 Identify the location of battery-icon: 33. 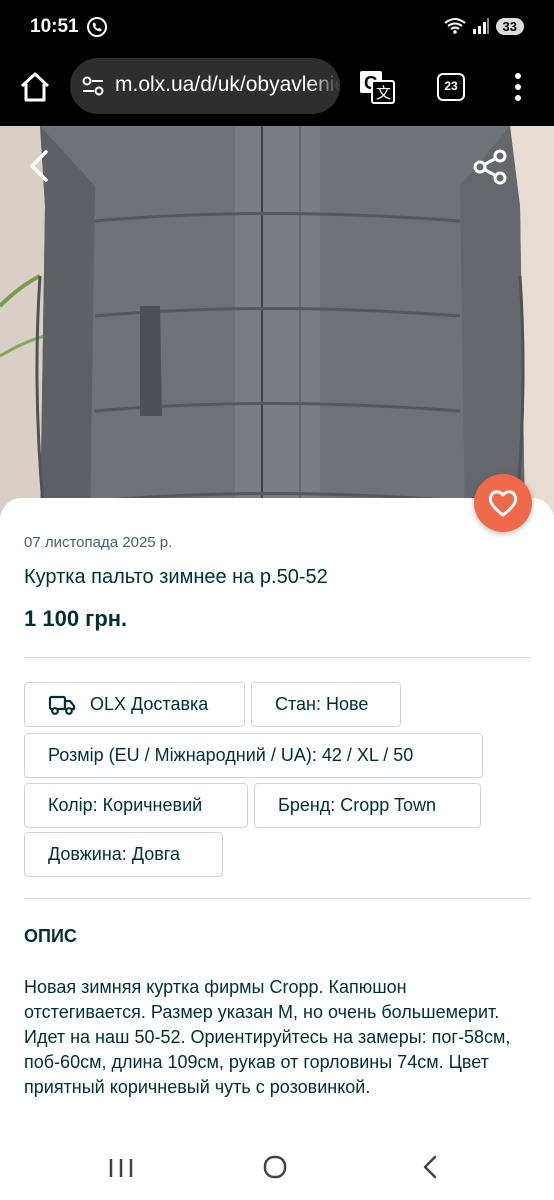
(509, 26).